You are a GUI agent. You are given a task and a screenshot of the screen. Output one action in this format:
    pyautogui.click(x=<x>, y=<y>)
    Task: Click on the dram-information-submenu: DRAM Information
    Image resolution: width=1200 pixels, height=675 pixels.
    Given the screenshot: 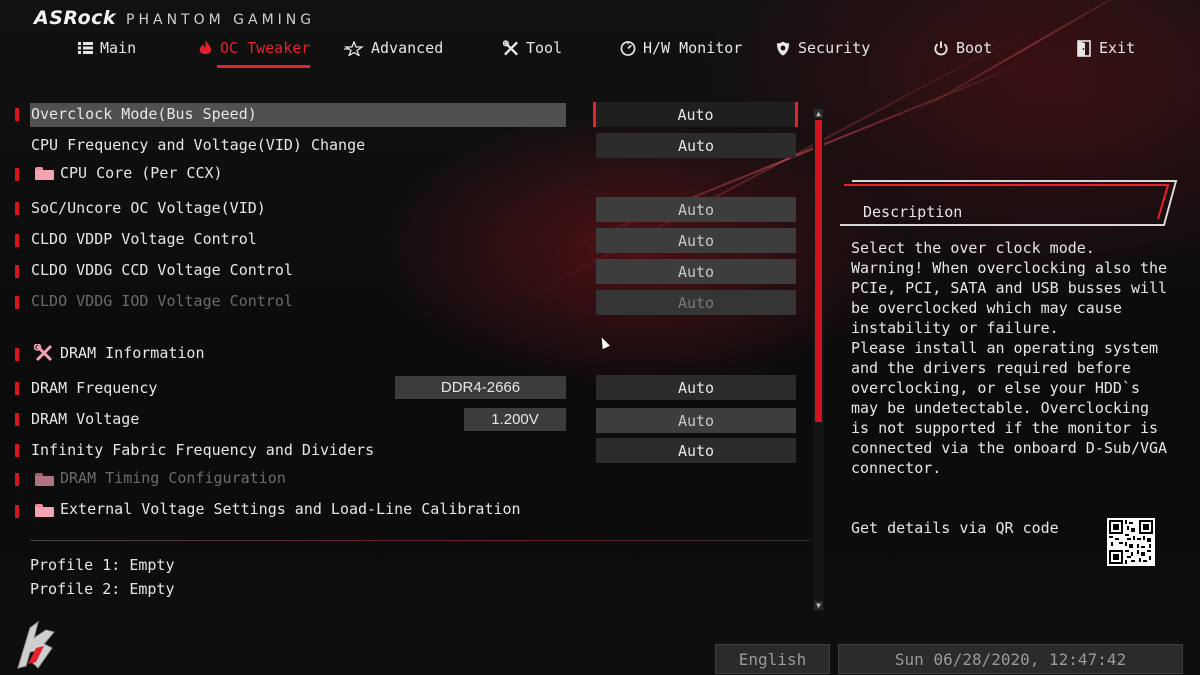 What is the action you would take?
    pyautogui.click(x=132, y=353)
    